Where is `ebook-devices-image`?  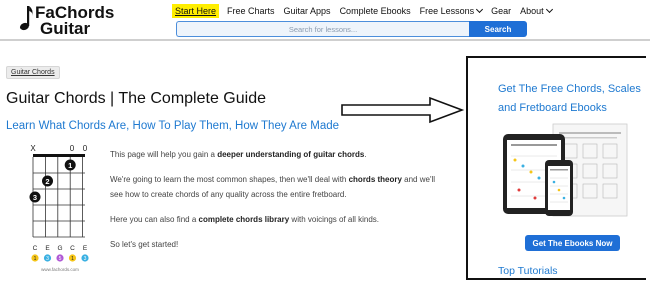 ebook-devices-image is located at coordinates (565, 170).